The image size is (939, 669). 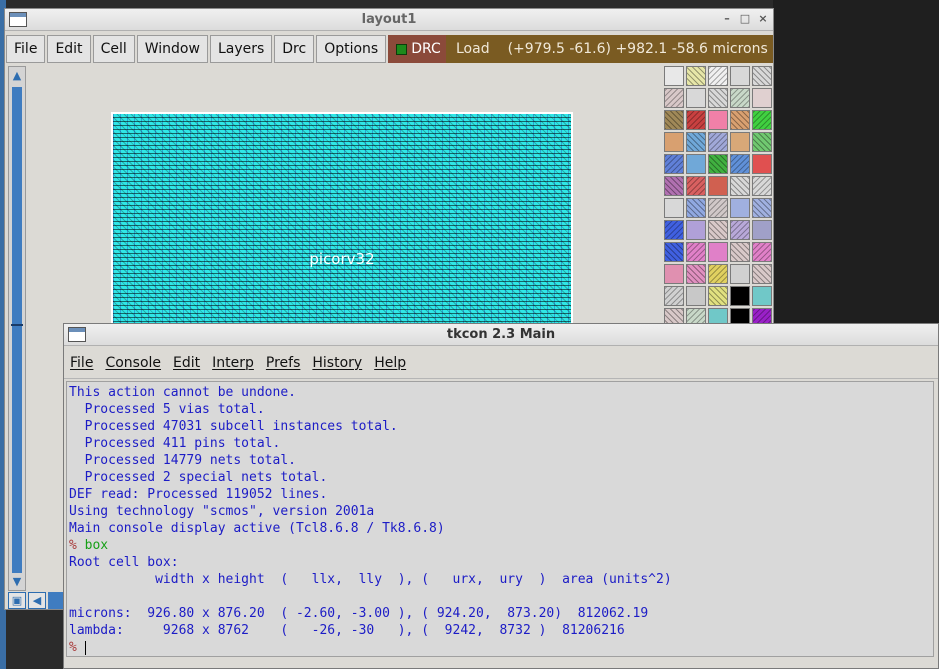 I want to click on scrollbar-thumb, so click(x=17, y=325).